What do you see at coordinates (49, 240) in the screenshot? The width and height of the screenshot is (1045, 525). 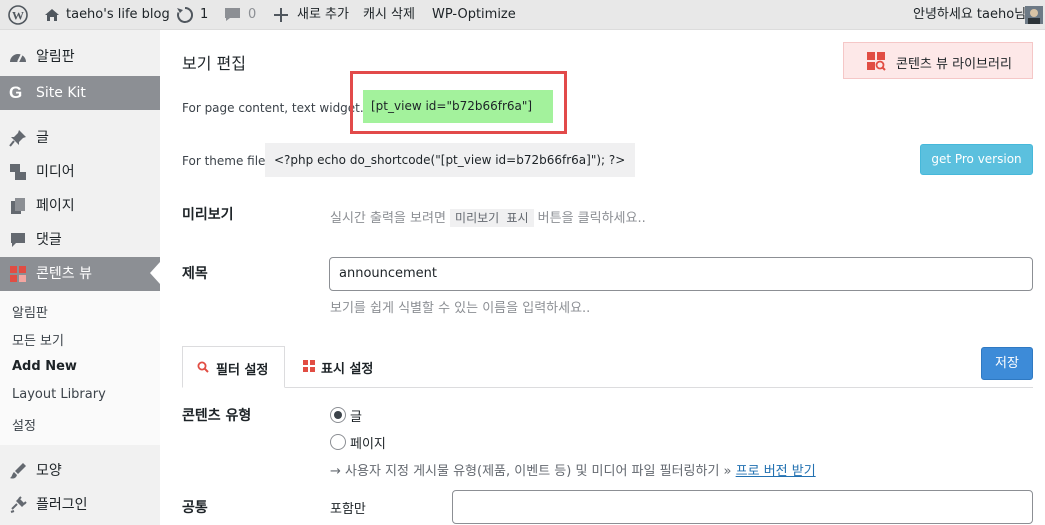 I see `sidebar-item-label: 댓글` at bounding box center [49, 240].